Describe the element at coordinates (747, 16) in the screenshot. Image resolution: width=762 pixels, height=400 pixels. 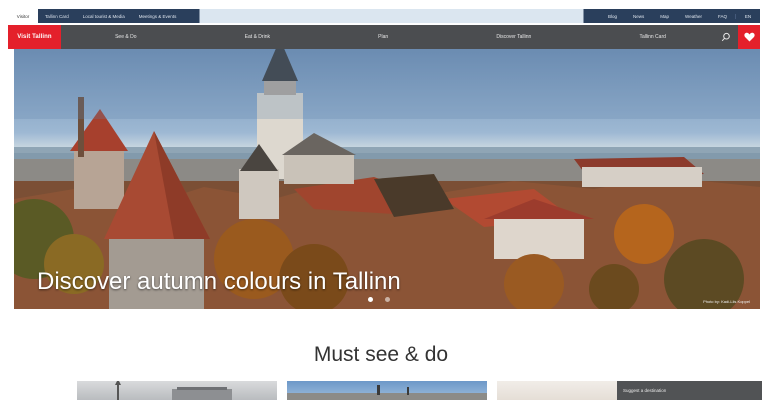
I see `language-switcher: EN` at that location.